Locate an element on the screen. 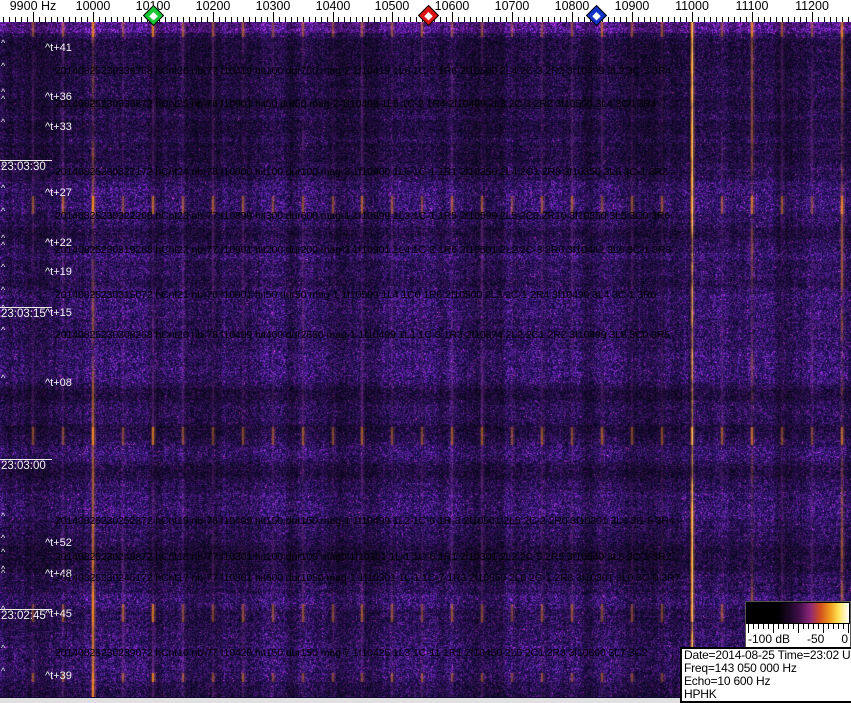 The width and height of the screenshot is (851, 703). scale-min-label: -100 dB is located at coordinates (769, 639).